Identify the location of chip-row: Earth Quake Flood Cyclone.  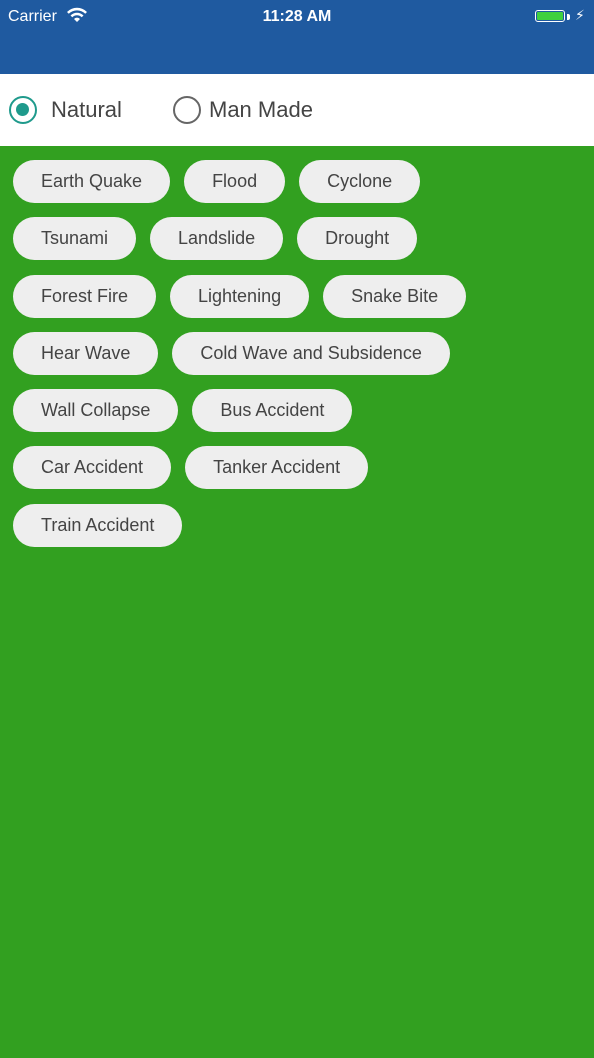
(298, 181).